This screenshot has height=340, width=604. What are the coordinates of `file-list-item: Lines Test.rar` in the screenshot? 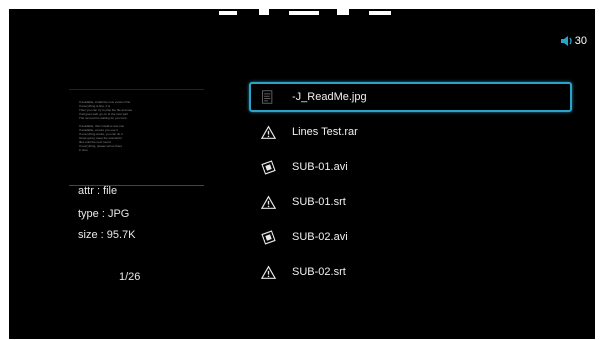 It's located at (410, 132).